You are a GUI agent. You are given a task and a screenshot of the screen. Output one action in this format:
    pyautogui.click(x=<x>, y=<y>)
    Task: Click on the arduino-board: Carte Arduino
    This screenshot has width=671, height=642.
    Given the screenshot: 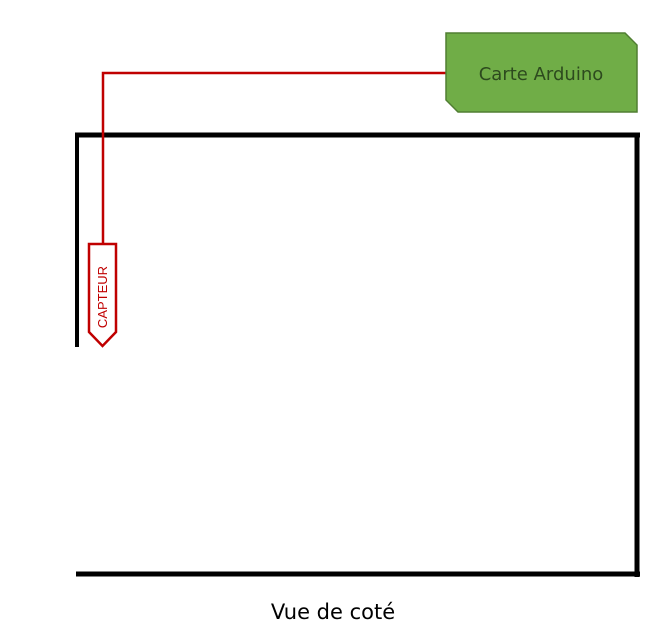 What is the action you would take?
    pyautogui.click(x=541, y=72)
    